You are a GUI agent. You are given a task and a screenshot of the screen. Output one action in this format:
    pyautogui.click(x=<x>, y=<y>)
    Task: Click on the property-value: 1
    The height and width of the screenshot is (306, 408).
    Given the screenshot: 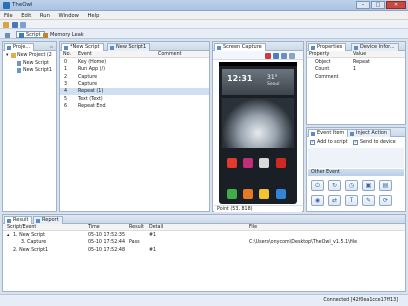 What is the action you would take?
    pyautogui.click(x=355, y=70)
    